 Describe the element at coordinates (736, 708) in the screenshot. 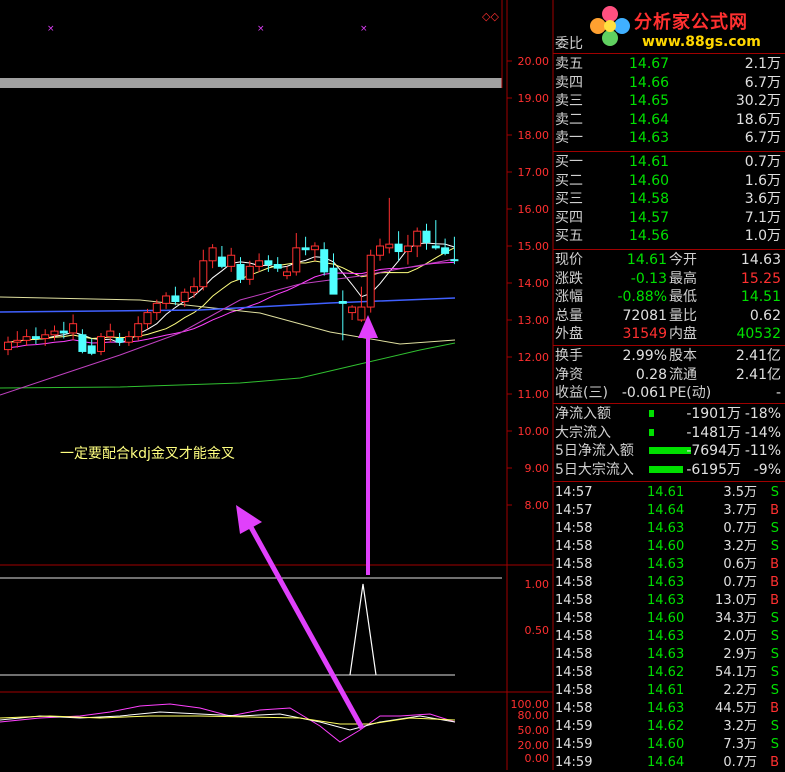

I see `tick-volume: 44.5万` at that location.